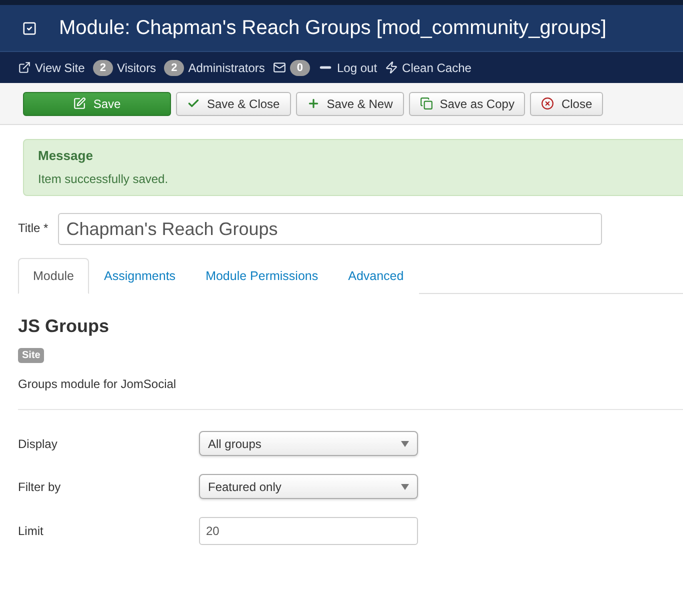  What do you see at coordinates (64, 326) in the screenshot?
I see `module-name: JS Groups` at bounding box center [64, 326].